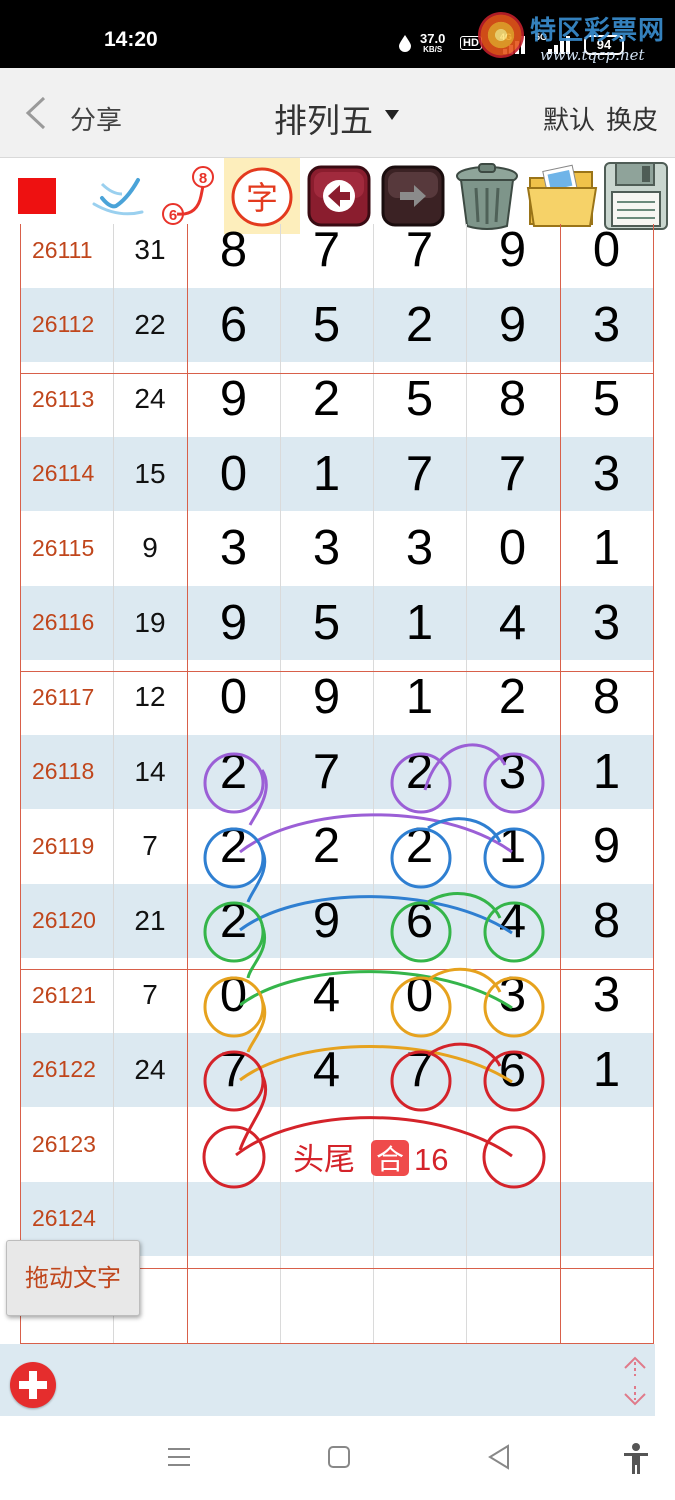 Image resolution: width=675 pixels, height=1500 pixels. Describe the element at coordinates (632, 118) in the screenshot. I see `change-skin-button: 换皮` at that location.